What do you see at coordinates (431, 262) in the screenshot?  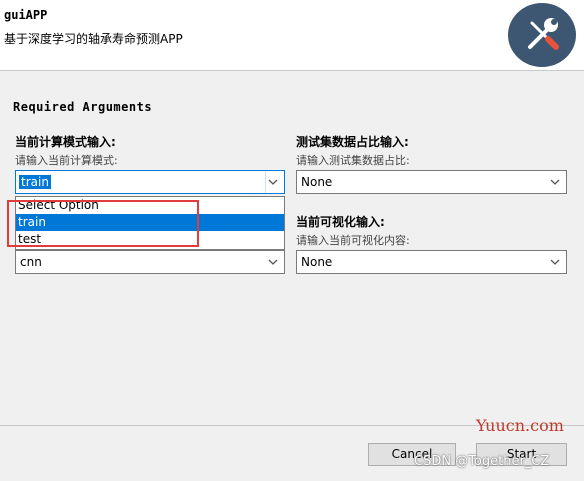 I see `visual-select: None` at bounding box center [431, 262].